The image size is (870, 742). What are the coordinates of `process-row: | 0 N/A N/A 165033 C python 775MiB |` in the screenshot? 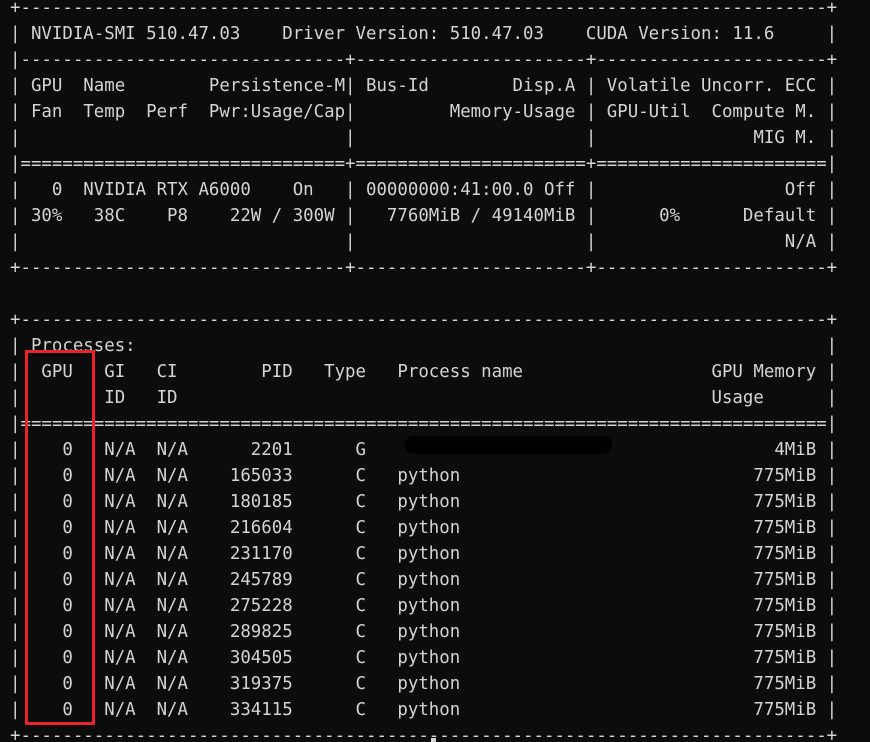 It's located at (424, 476).